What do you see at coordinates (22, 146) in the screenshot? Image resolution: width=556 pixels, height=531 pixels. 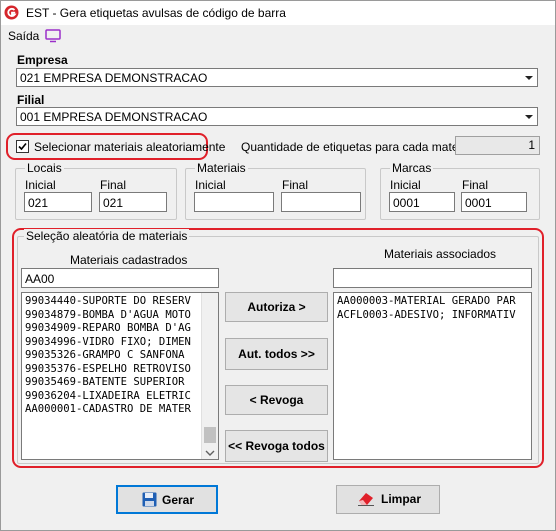 I see `aleatorio-checkbox` at bounding box center [22, 146].